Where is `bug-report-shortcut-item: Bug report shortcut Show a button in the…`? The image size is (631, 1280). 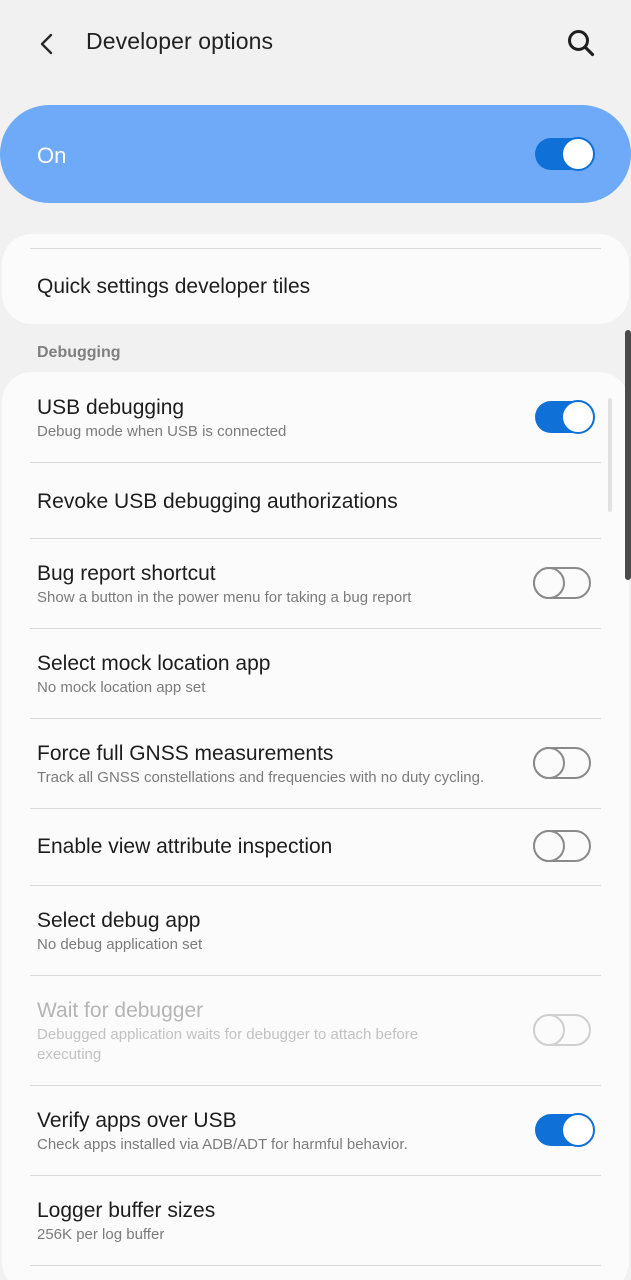
bug-report-shortcut-item: Bug report shortcut Show a button in the… is located at coordinates (315, 583).